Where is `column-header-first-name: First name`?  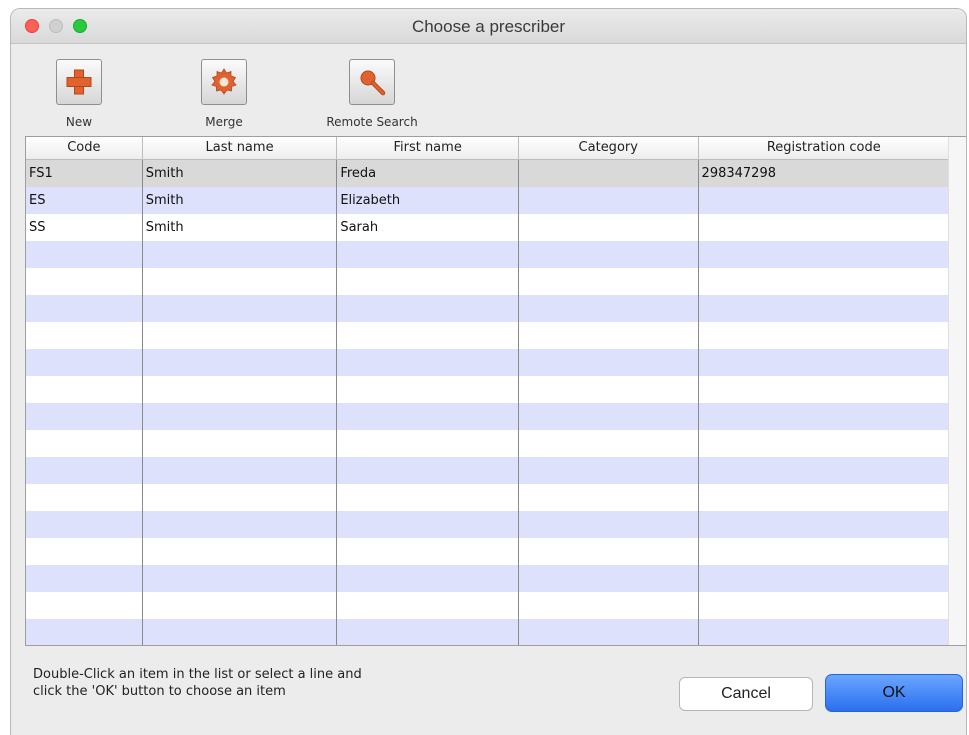 column-header-first-name: First name is located at coordinates (428, 148).